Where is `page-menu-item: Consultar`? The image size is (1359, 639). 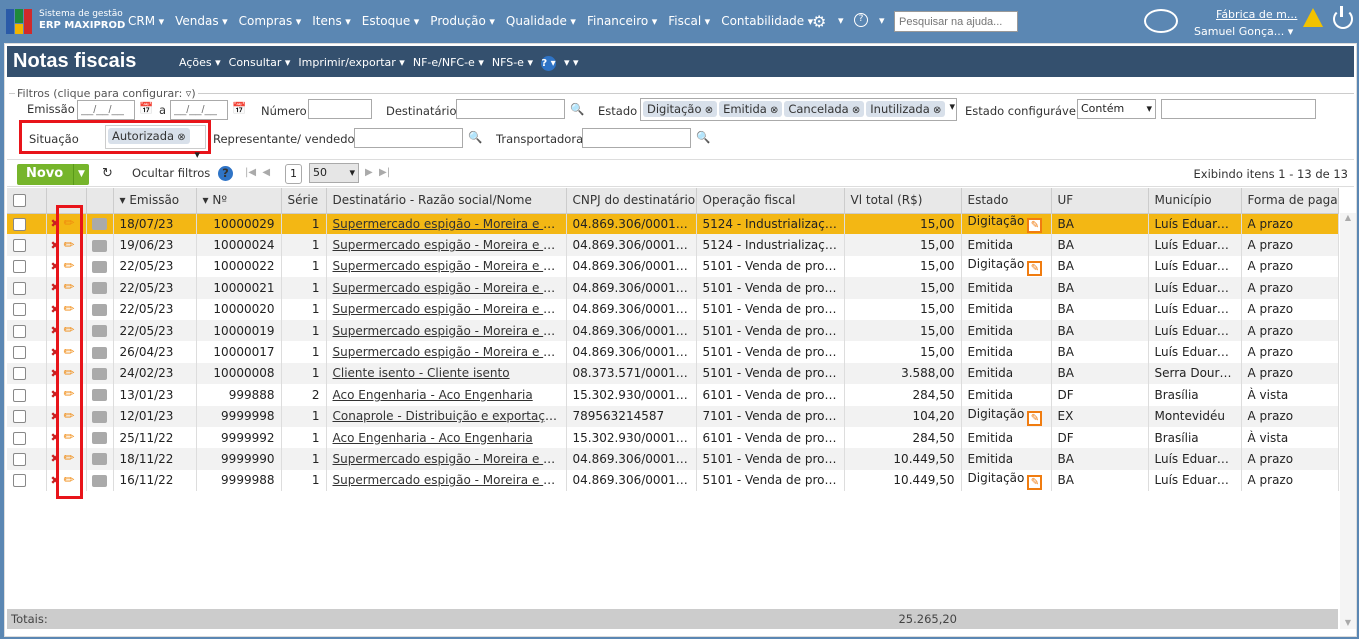 page-menu-item: Consultar is located at coordinates (260, 63).